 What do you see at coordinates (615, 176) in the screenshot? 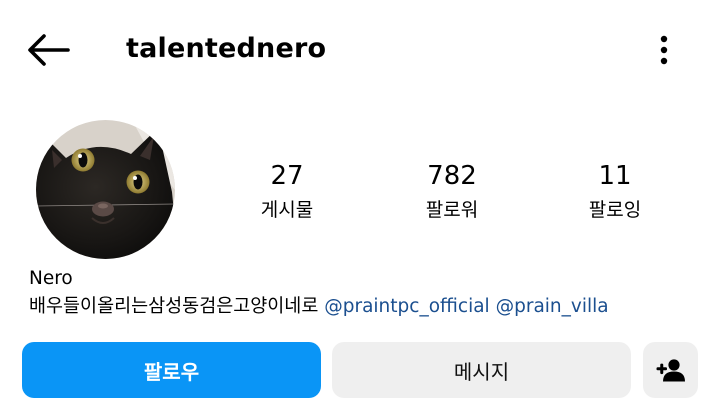
I see `following-number: 11` at bounding box center [615, 176].